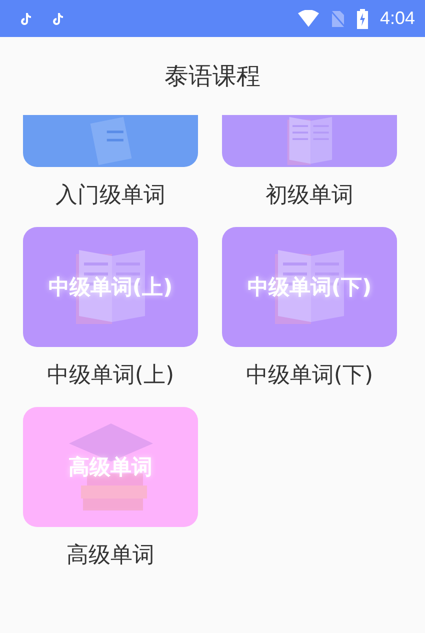 Image resolution: width=425 pixels, height=633 pixels. Describe the element at coordinates (110, 287) in the screenshot. I see `card-banner-text: 中级单词(上)` at that location.